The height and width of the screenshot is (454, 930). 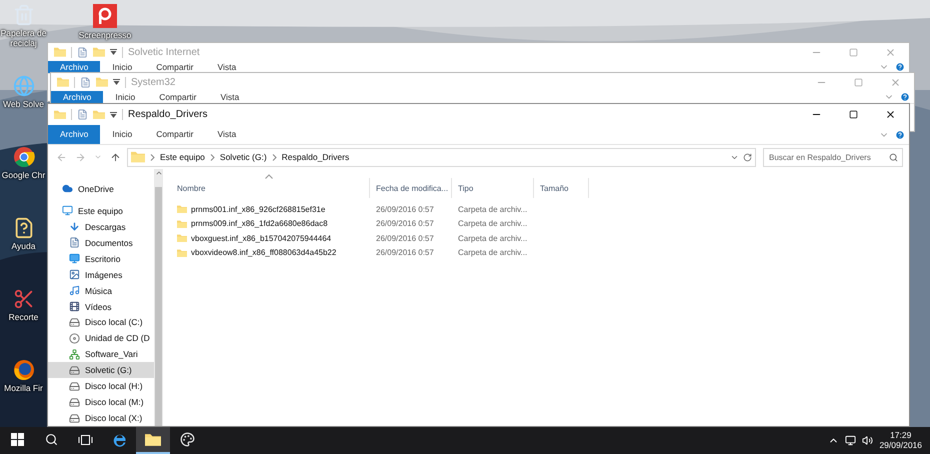 What do you see at coordinates (561, 188) in the screenshot?
I see `column-header: Tamaño` at bounding box center [561, 188].